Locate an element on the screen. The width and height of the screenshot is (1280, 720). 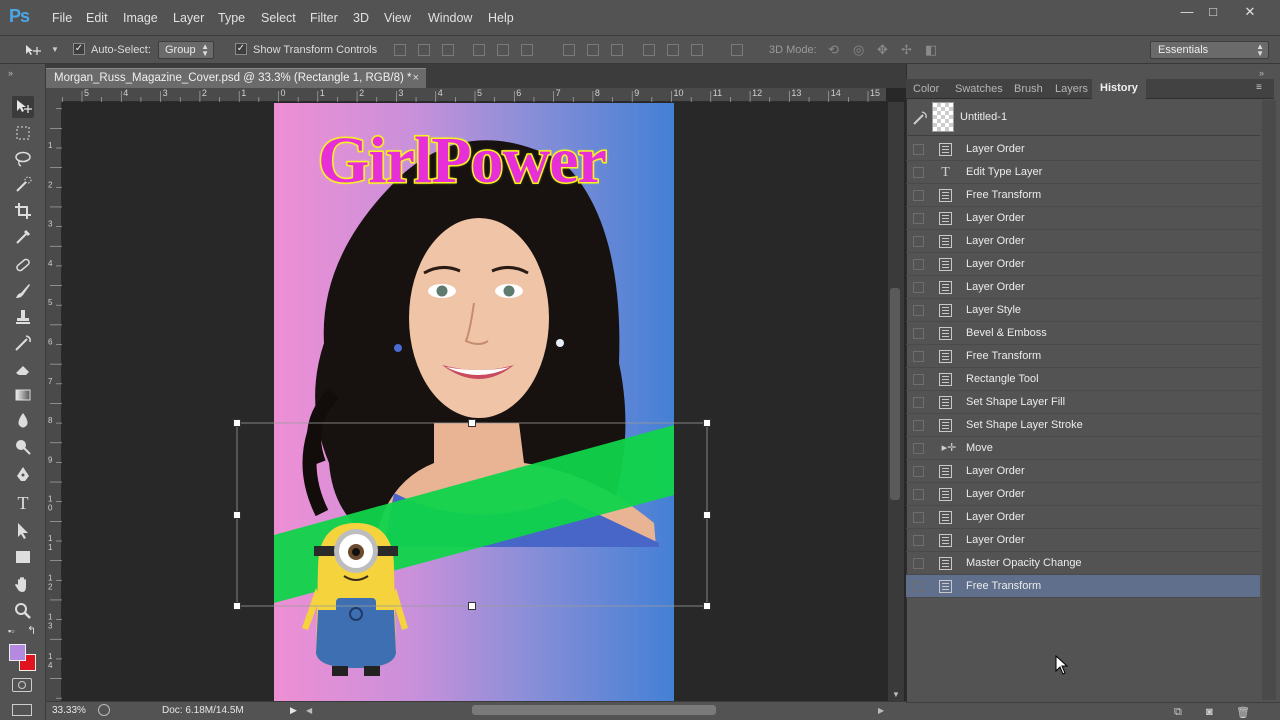
menu-image: Image is located at coordinates (140, 18).